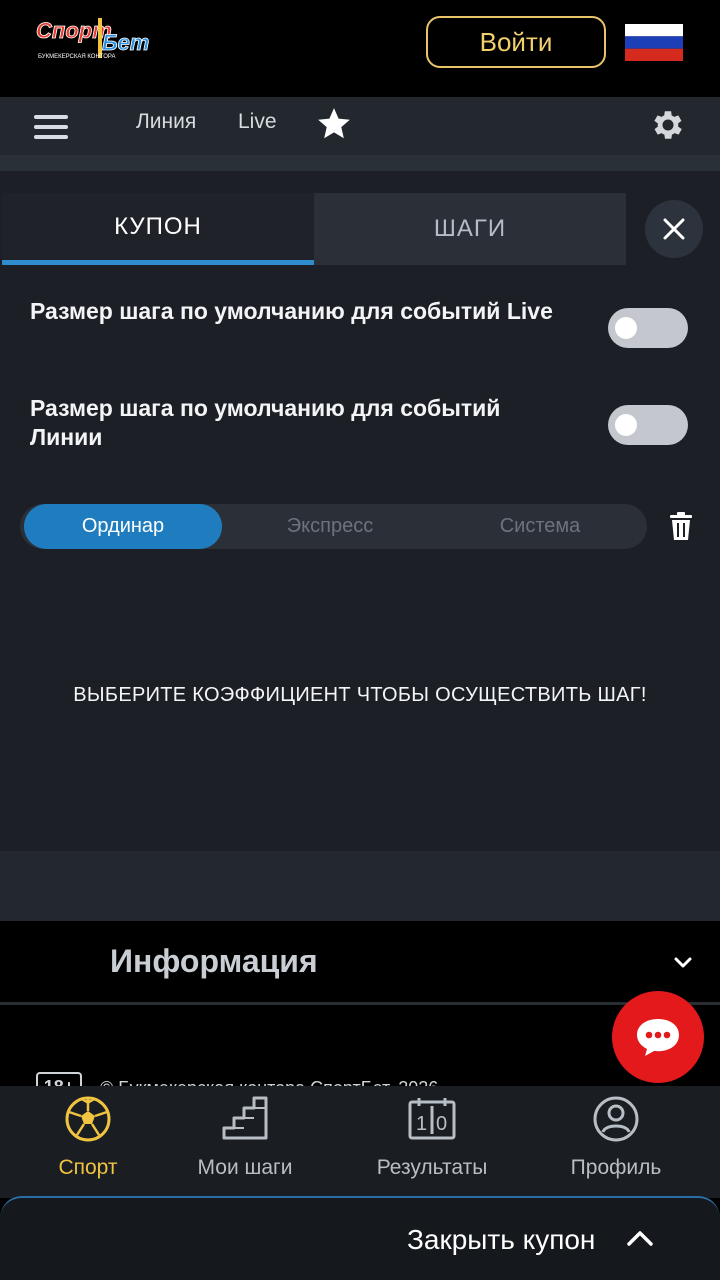  What do you see at coordinates (51, 127) in the screenshot?
I see `menu-icon` at bounding box center [51, 127].